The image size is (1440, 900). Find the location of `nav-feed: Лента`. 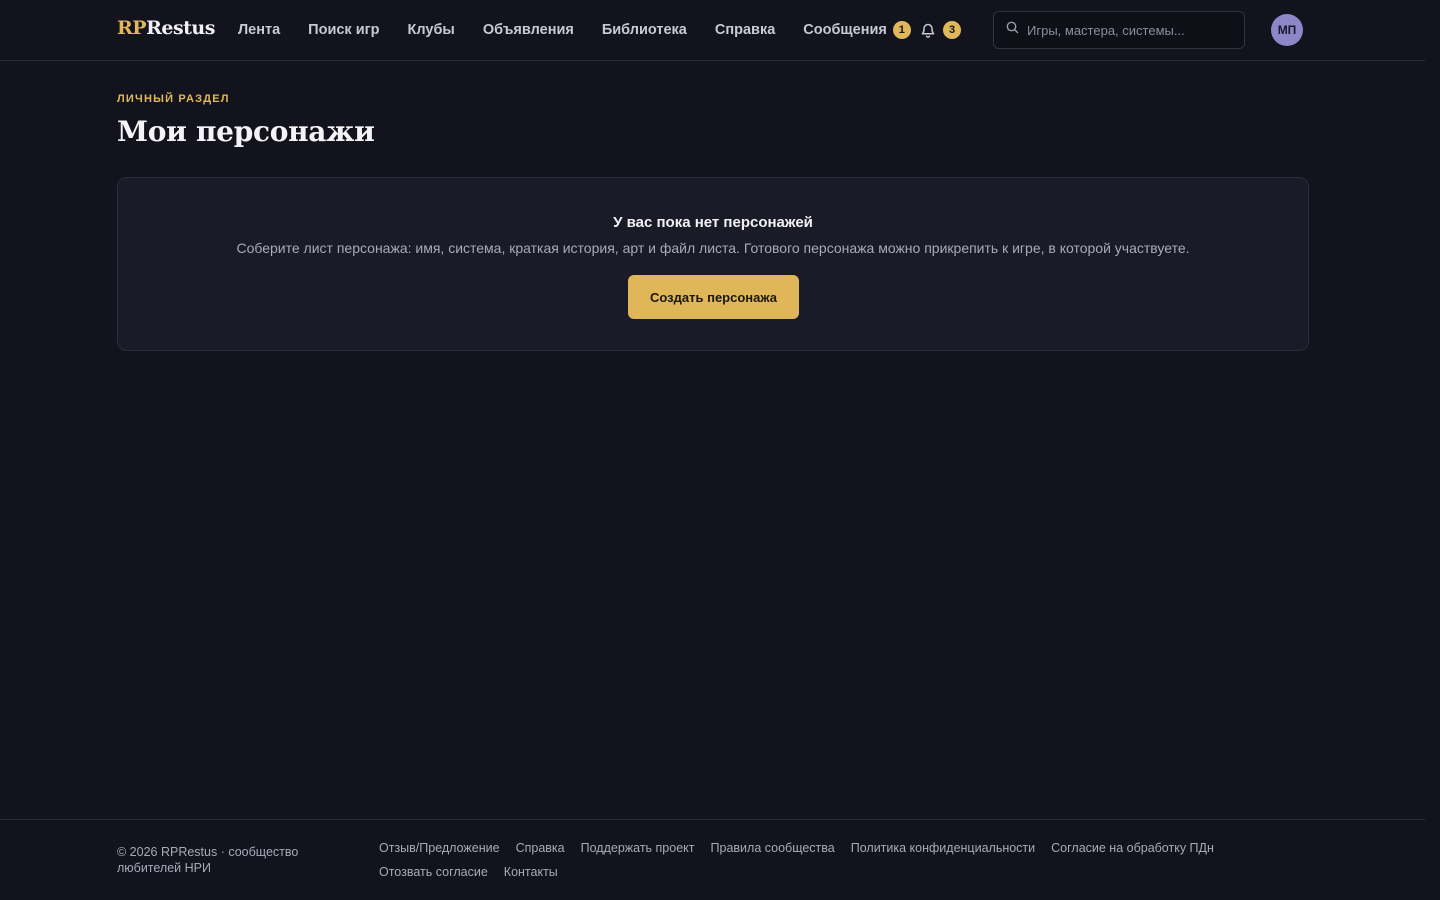

nav-feed: Лента is located at coordinates (259, 30).